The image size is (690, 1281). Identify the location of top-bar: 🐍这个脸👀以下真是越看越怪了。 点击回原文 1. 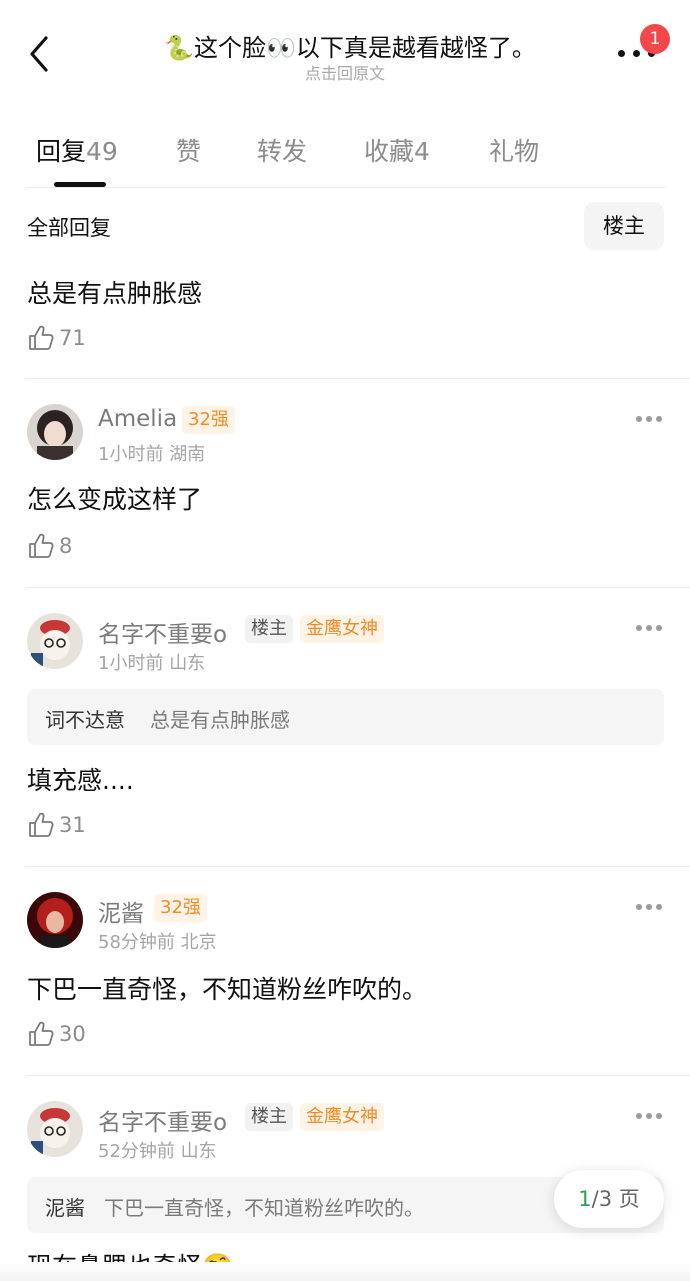
(345, 50).